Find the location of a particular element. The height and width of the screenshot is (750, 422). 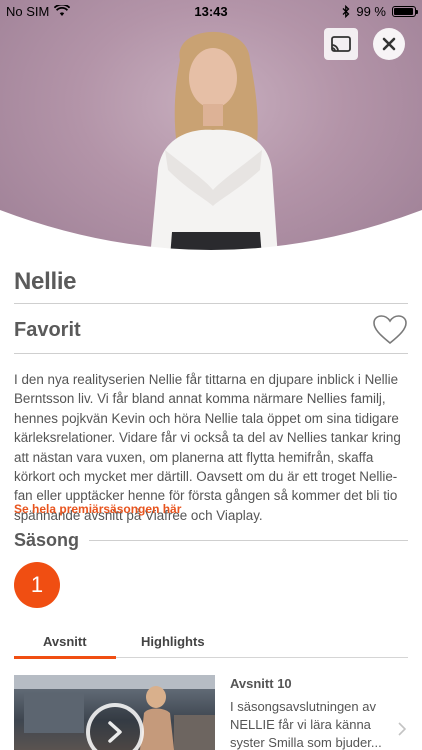

battery-icon is located at coordinates (405, 11).